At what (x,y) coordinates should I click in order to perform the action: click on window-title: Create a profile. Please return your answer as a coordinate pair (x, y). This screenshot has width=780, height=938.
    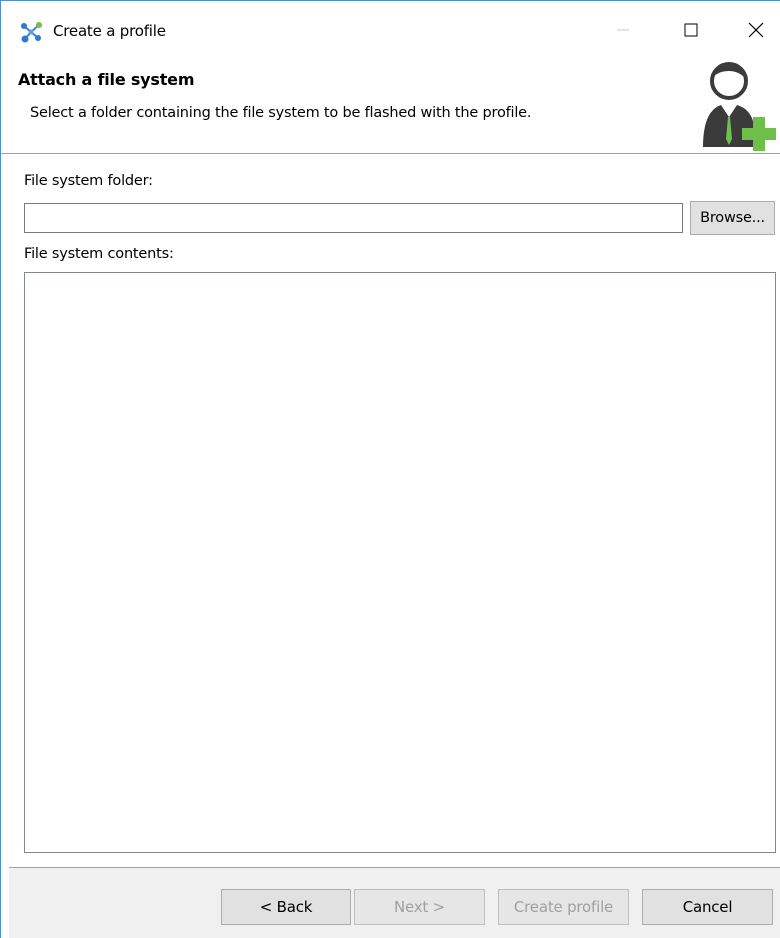
    Looking at the image, I should click on (109, 31).